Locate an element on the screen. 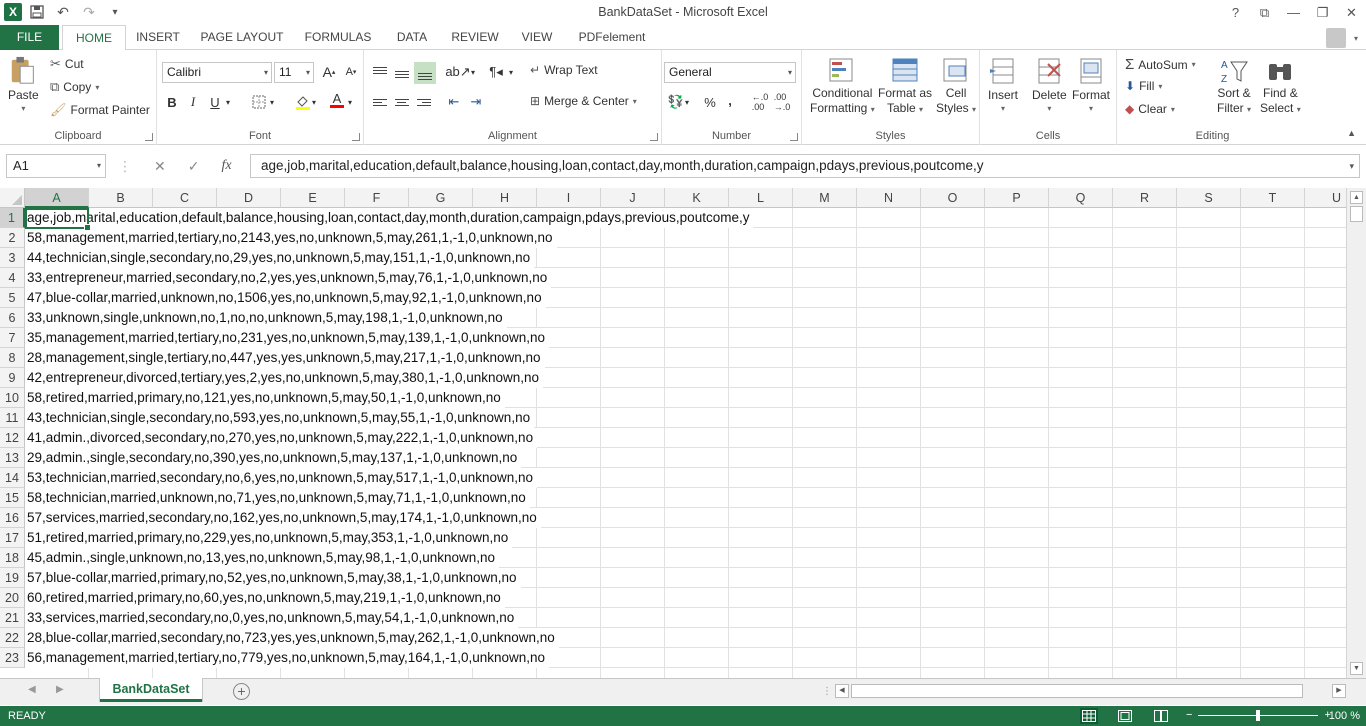 This screenshot has width=1366, height=726. sheet-tab-bankdataset: BankDataSet is located at coordinates (151, 690).